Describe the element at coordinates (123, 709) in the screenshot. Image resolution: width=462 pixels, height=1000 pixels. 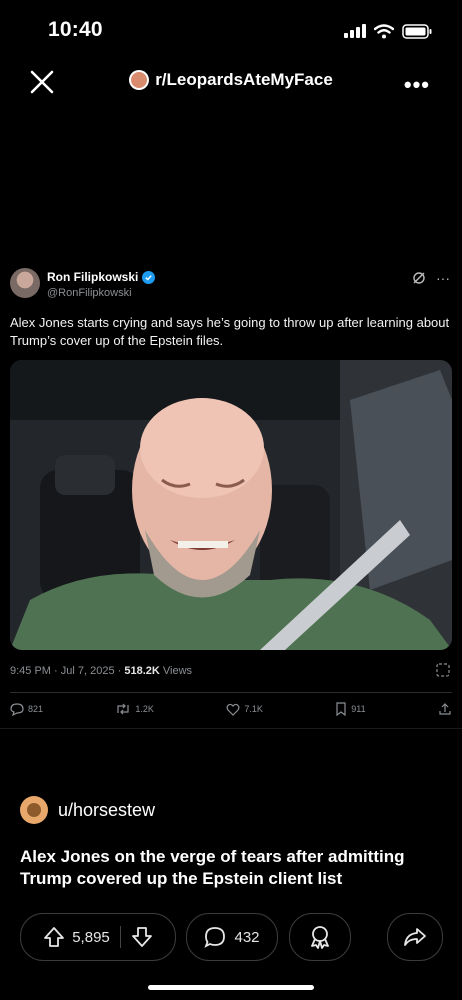
I see `repost-icon` at that location.